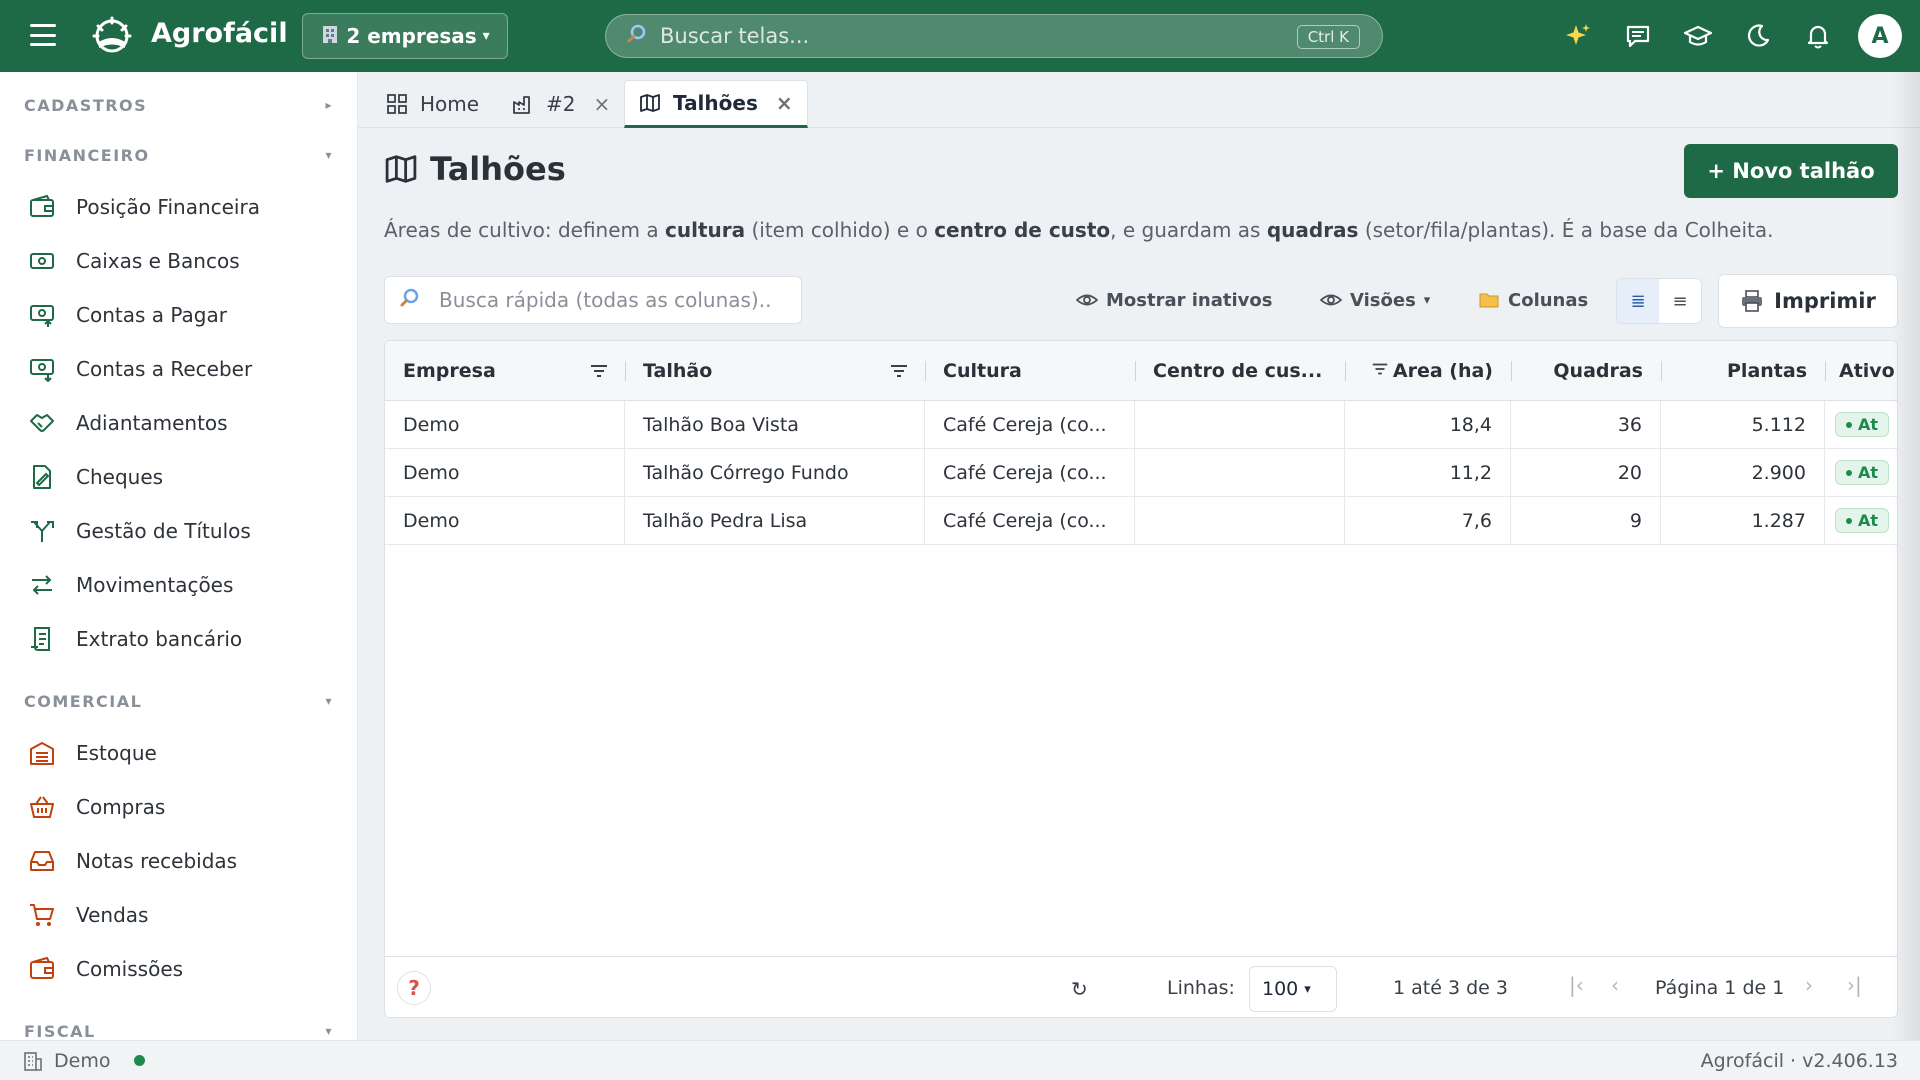 This screenshot has height=1080, width=1920. I want to click on next-page-icon: ›, so click(1809, 985).